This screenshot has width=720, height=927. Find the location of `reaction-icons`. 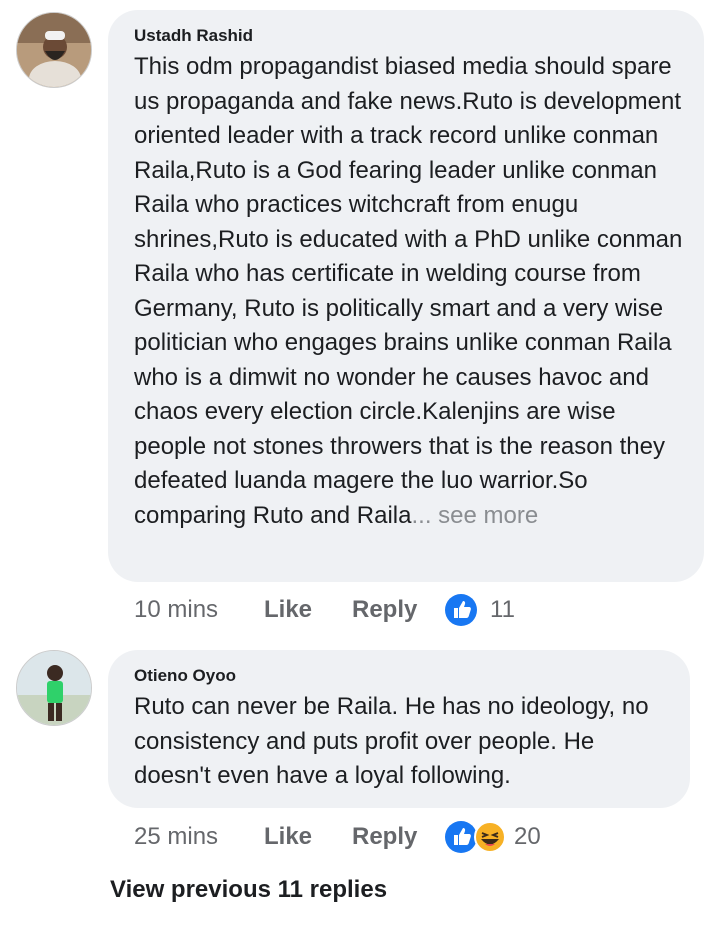

reaction-icons is located at coordinates (475, 837).